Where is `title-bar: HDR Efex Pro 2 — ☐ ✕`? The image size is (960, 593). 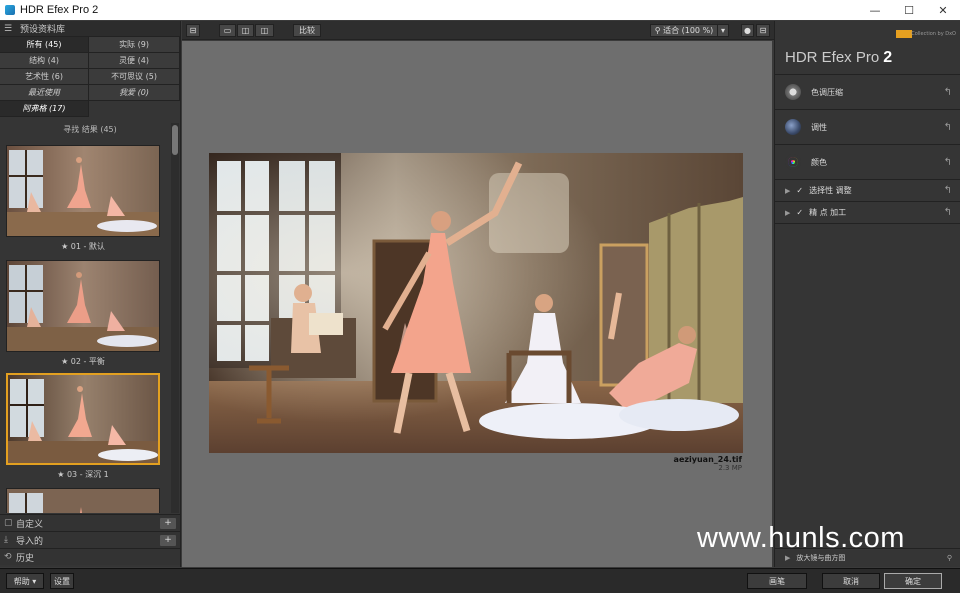
title-bar: HDR Efex Pro 2 — ☐ ✕ is located at coordinates (480, 10).